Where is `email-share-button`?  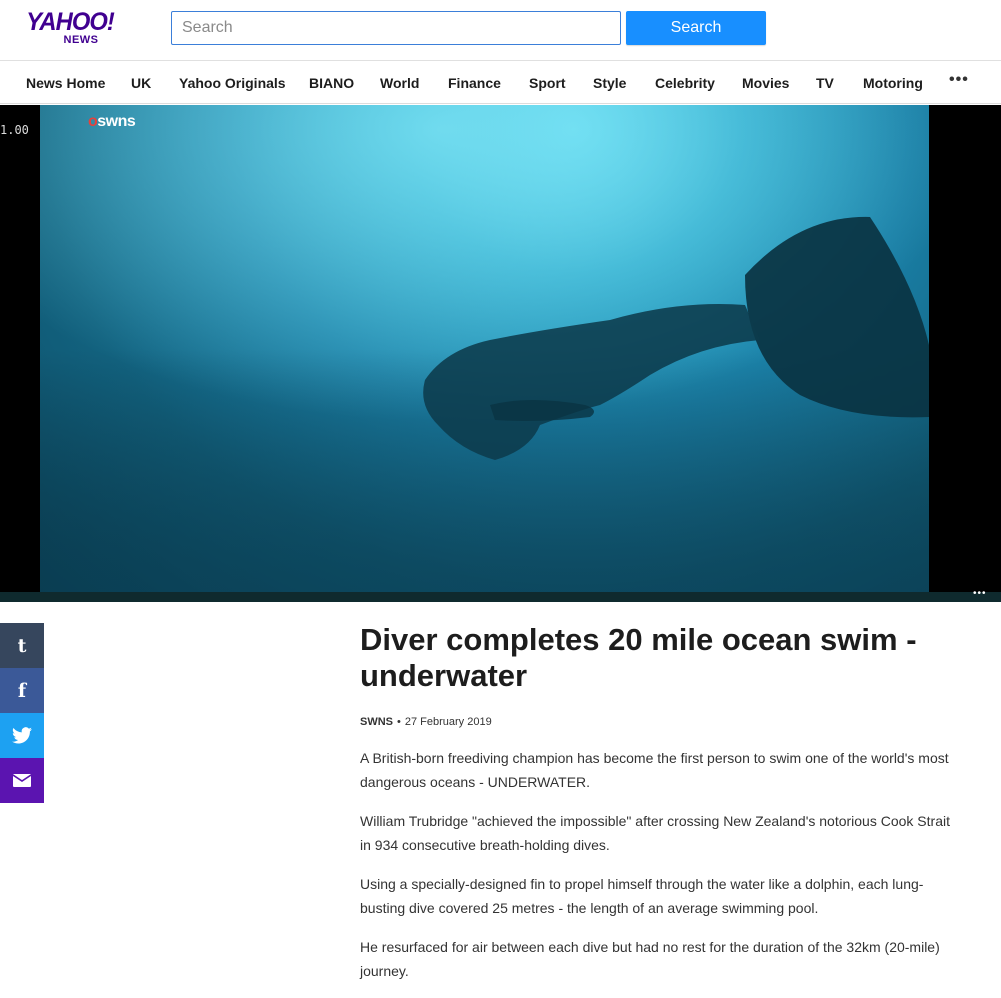
email-share-button is located at coordinates (22, 780).